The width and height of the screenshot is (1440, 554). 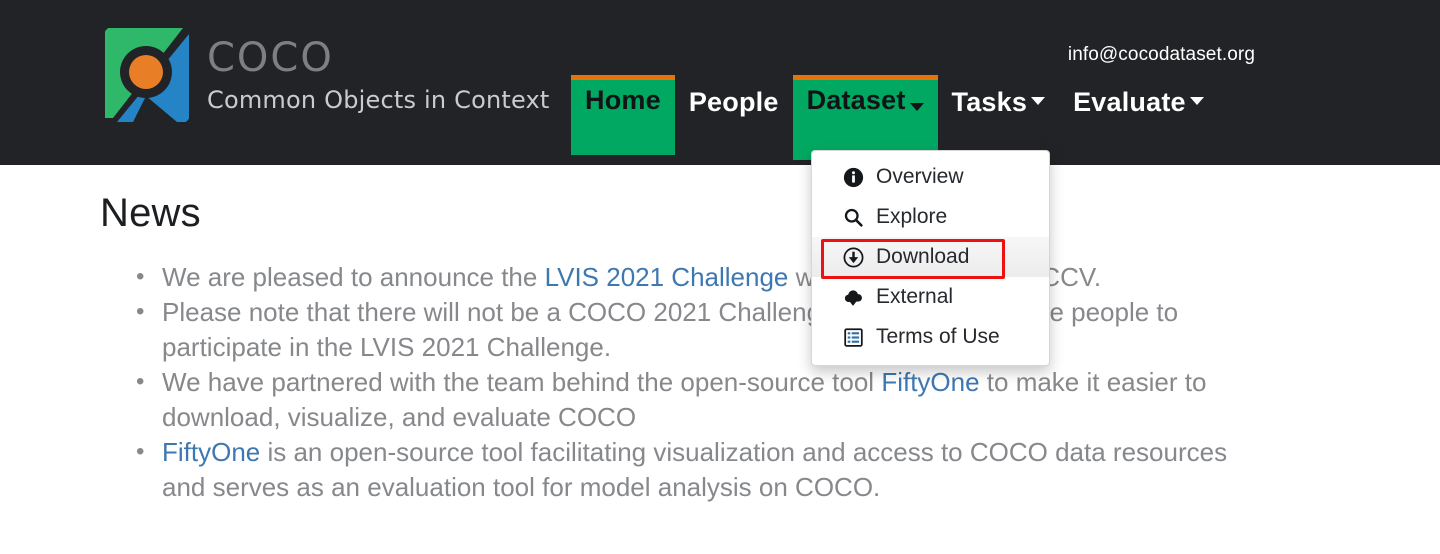 What do you see at coordinates (853, 297) in the screenshot?
I see `cloud-download-icon` at bounding box center [853, 297].